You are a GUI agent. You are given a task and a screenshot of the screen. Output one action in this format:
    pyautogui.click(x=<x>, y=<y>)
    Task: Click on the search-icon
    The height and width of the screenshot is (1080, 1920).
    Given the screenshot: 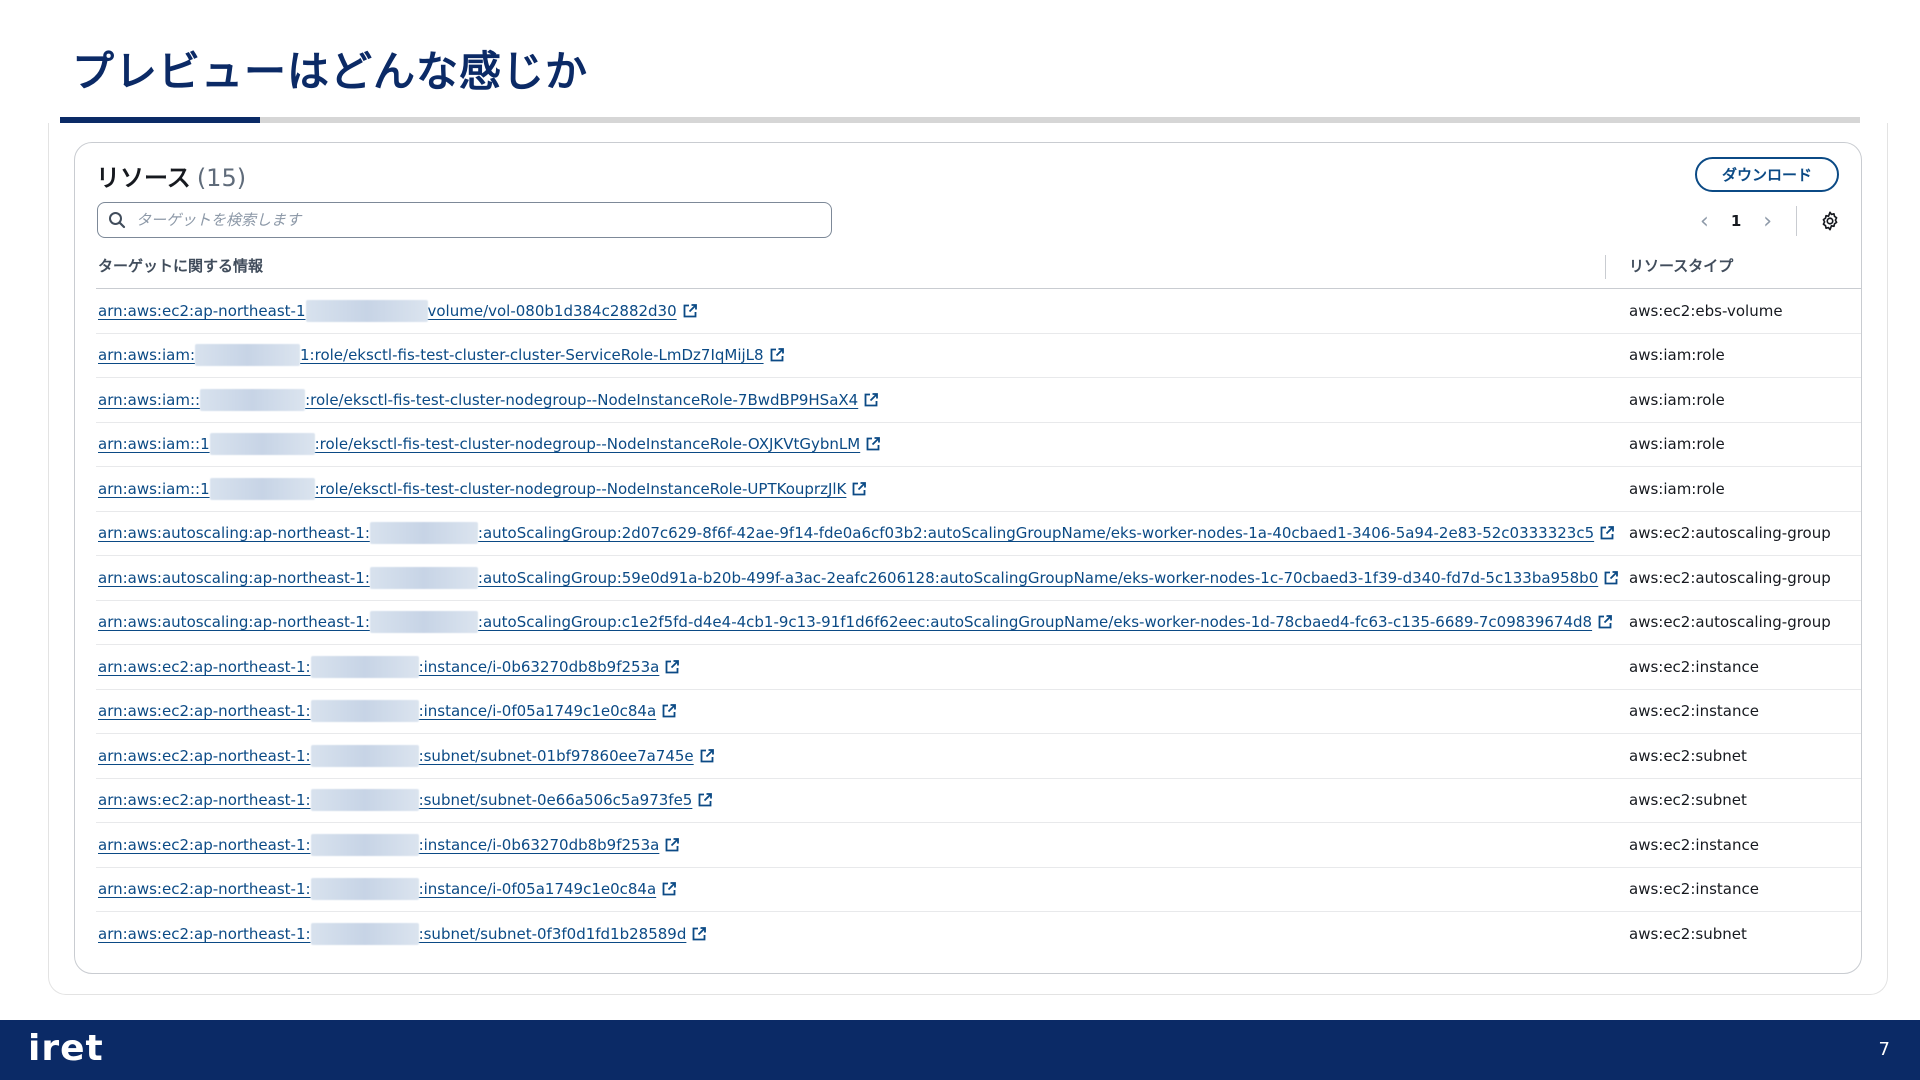 What is the action you would take?
    pyautogui.click(x=117, y=220)
    